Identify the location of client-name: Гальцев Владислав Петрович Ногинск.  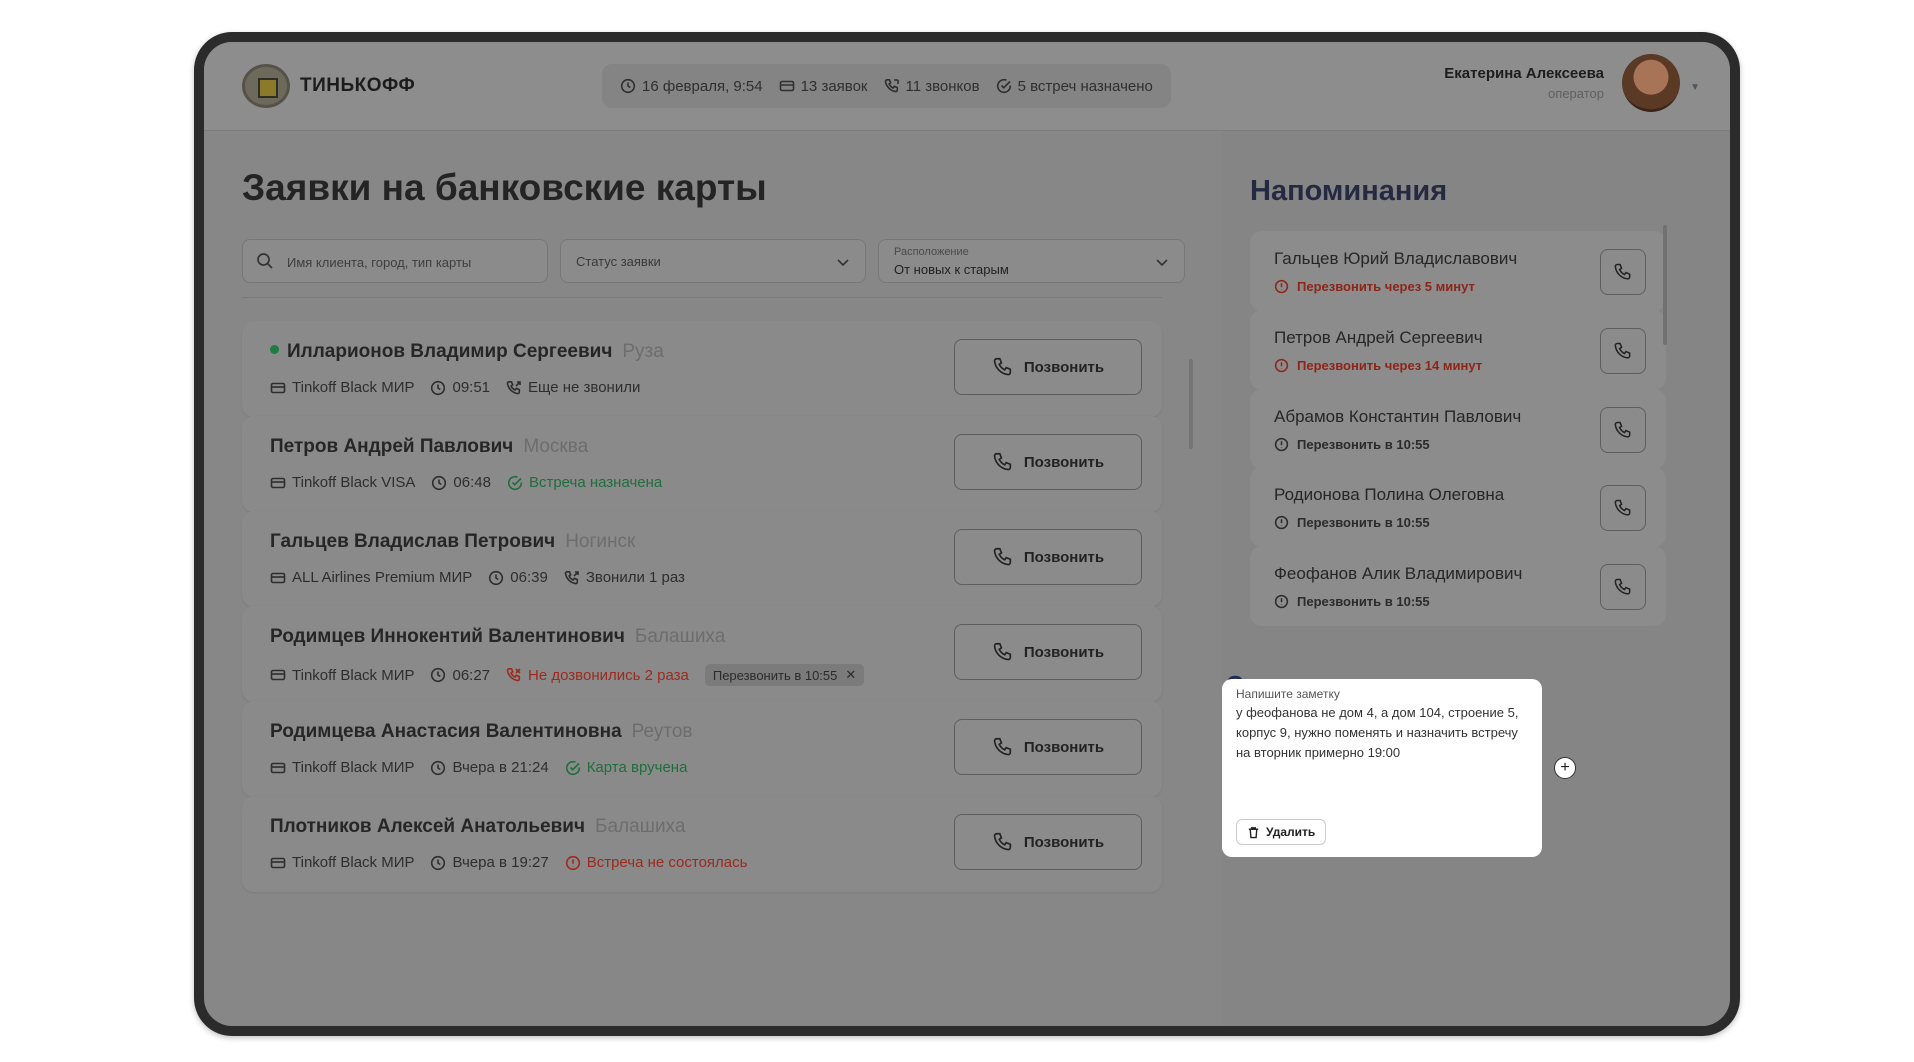
(452, 542).